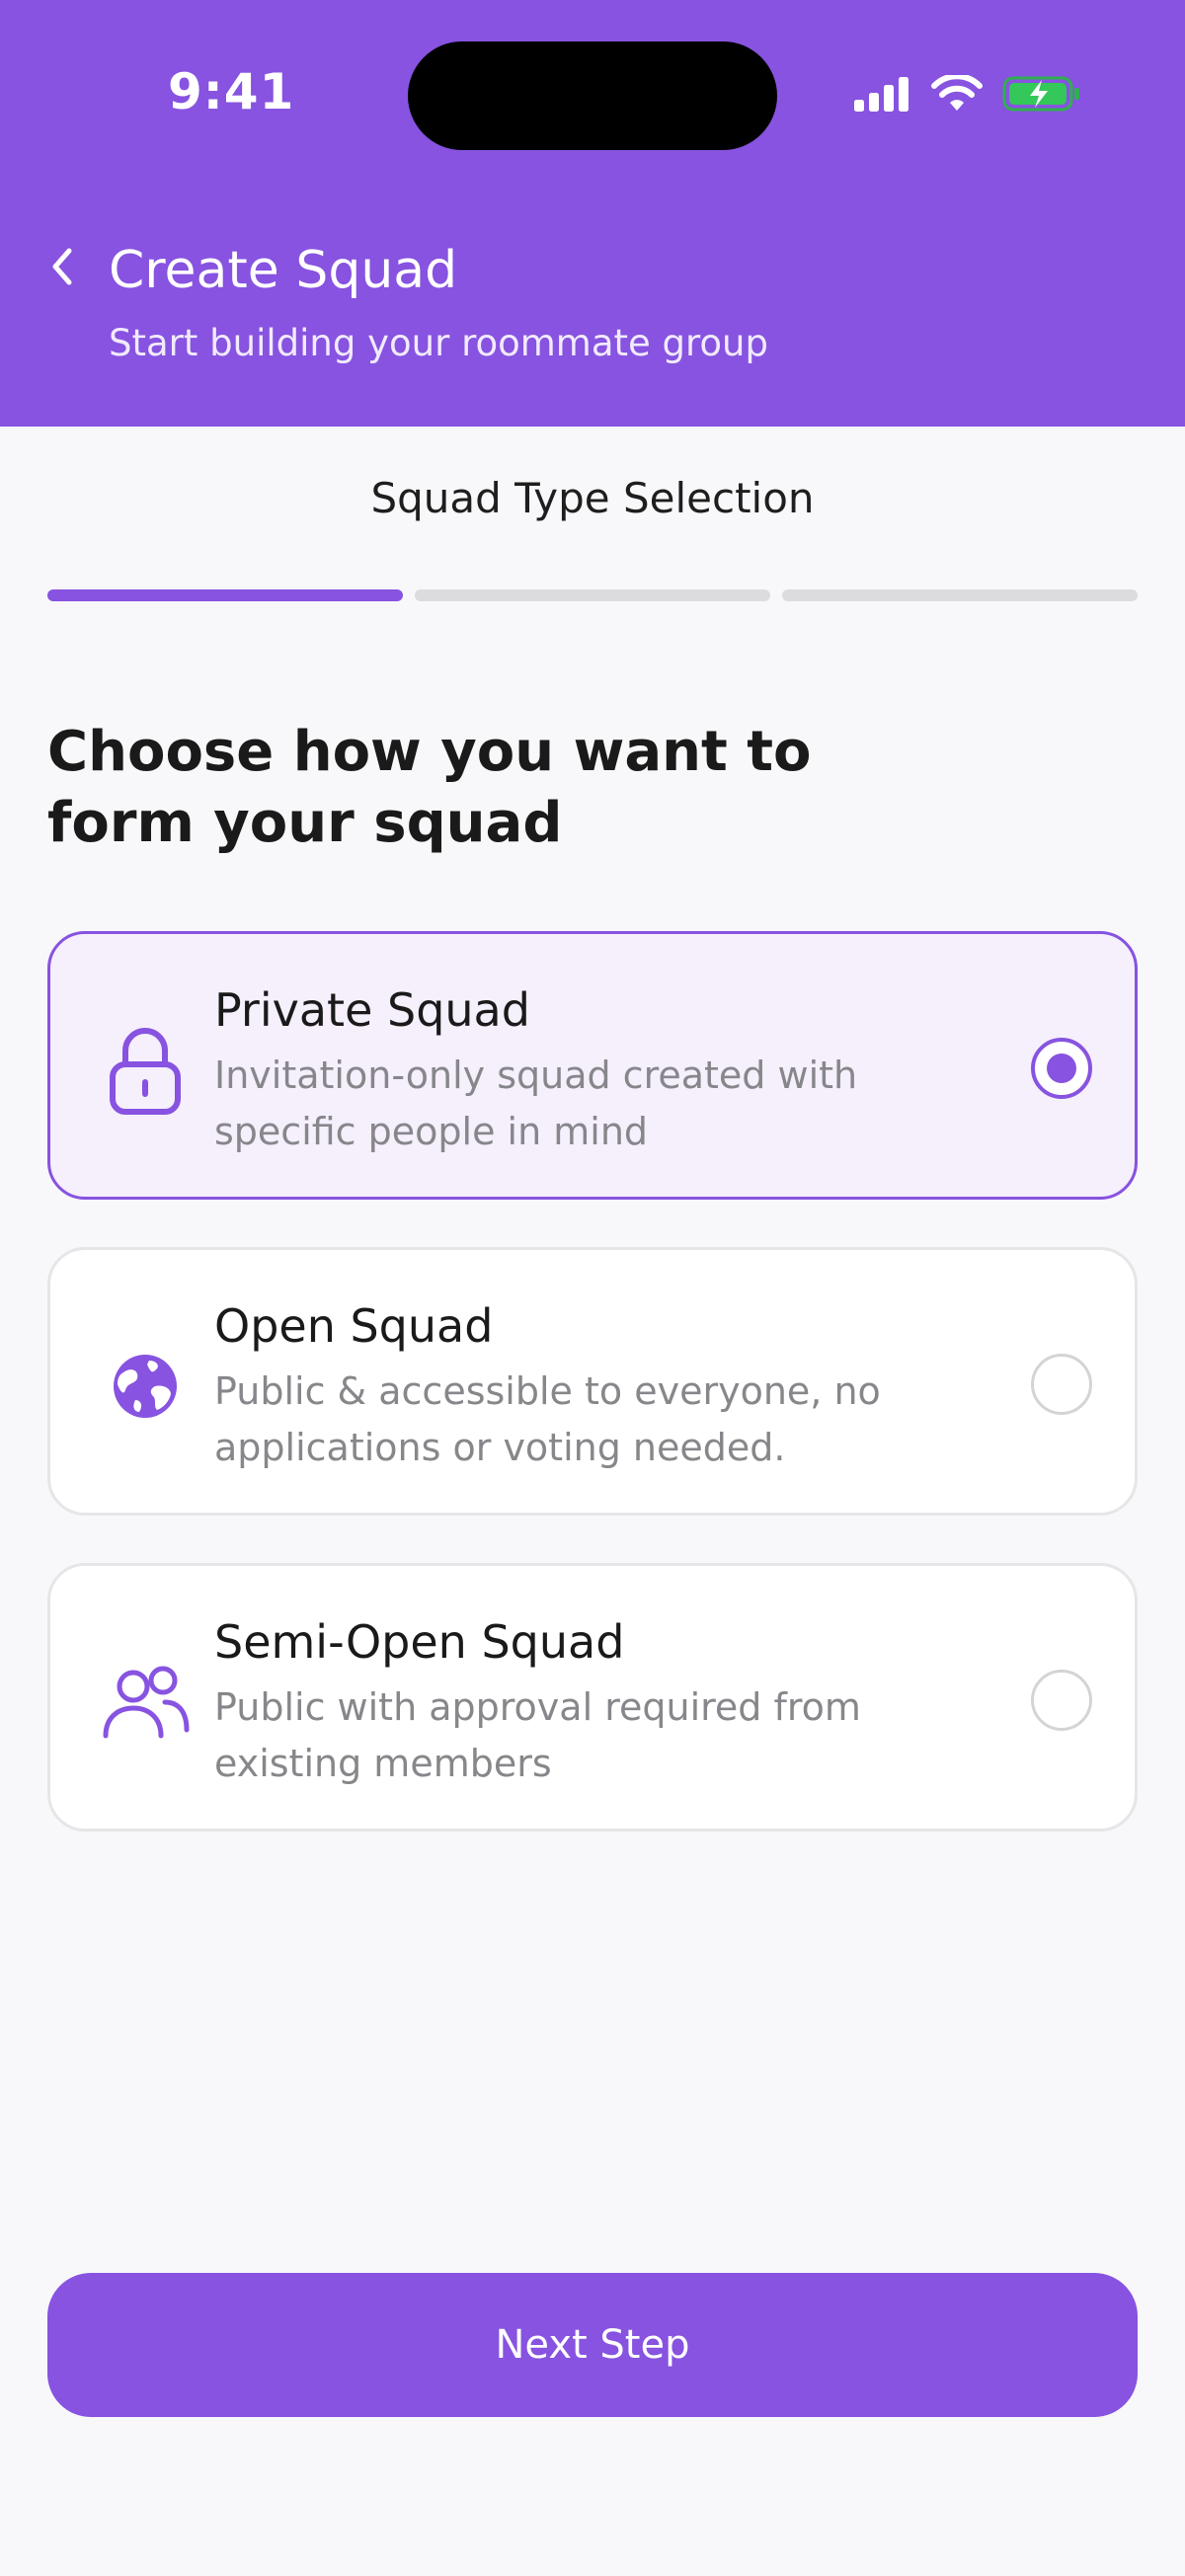  I want to click on radio-selected, so click(1062, 1068).